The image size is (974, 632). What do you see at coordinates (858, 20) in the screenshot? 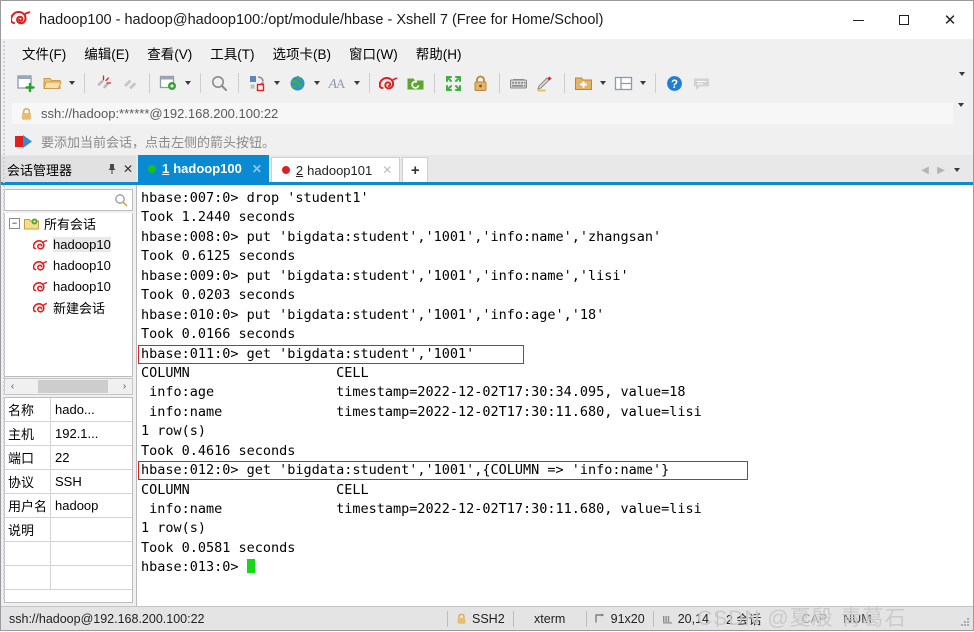
I see `minimize-button` at bounding box center [858, 20].